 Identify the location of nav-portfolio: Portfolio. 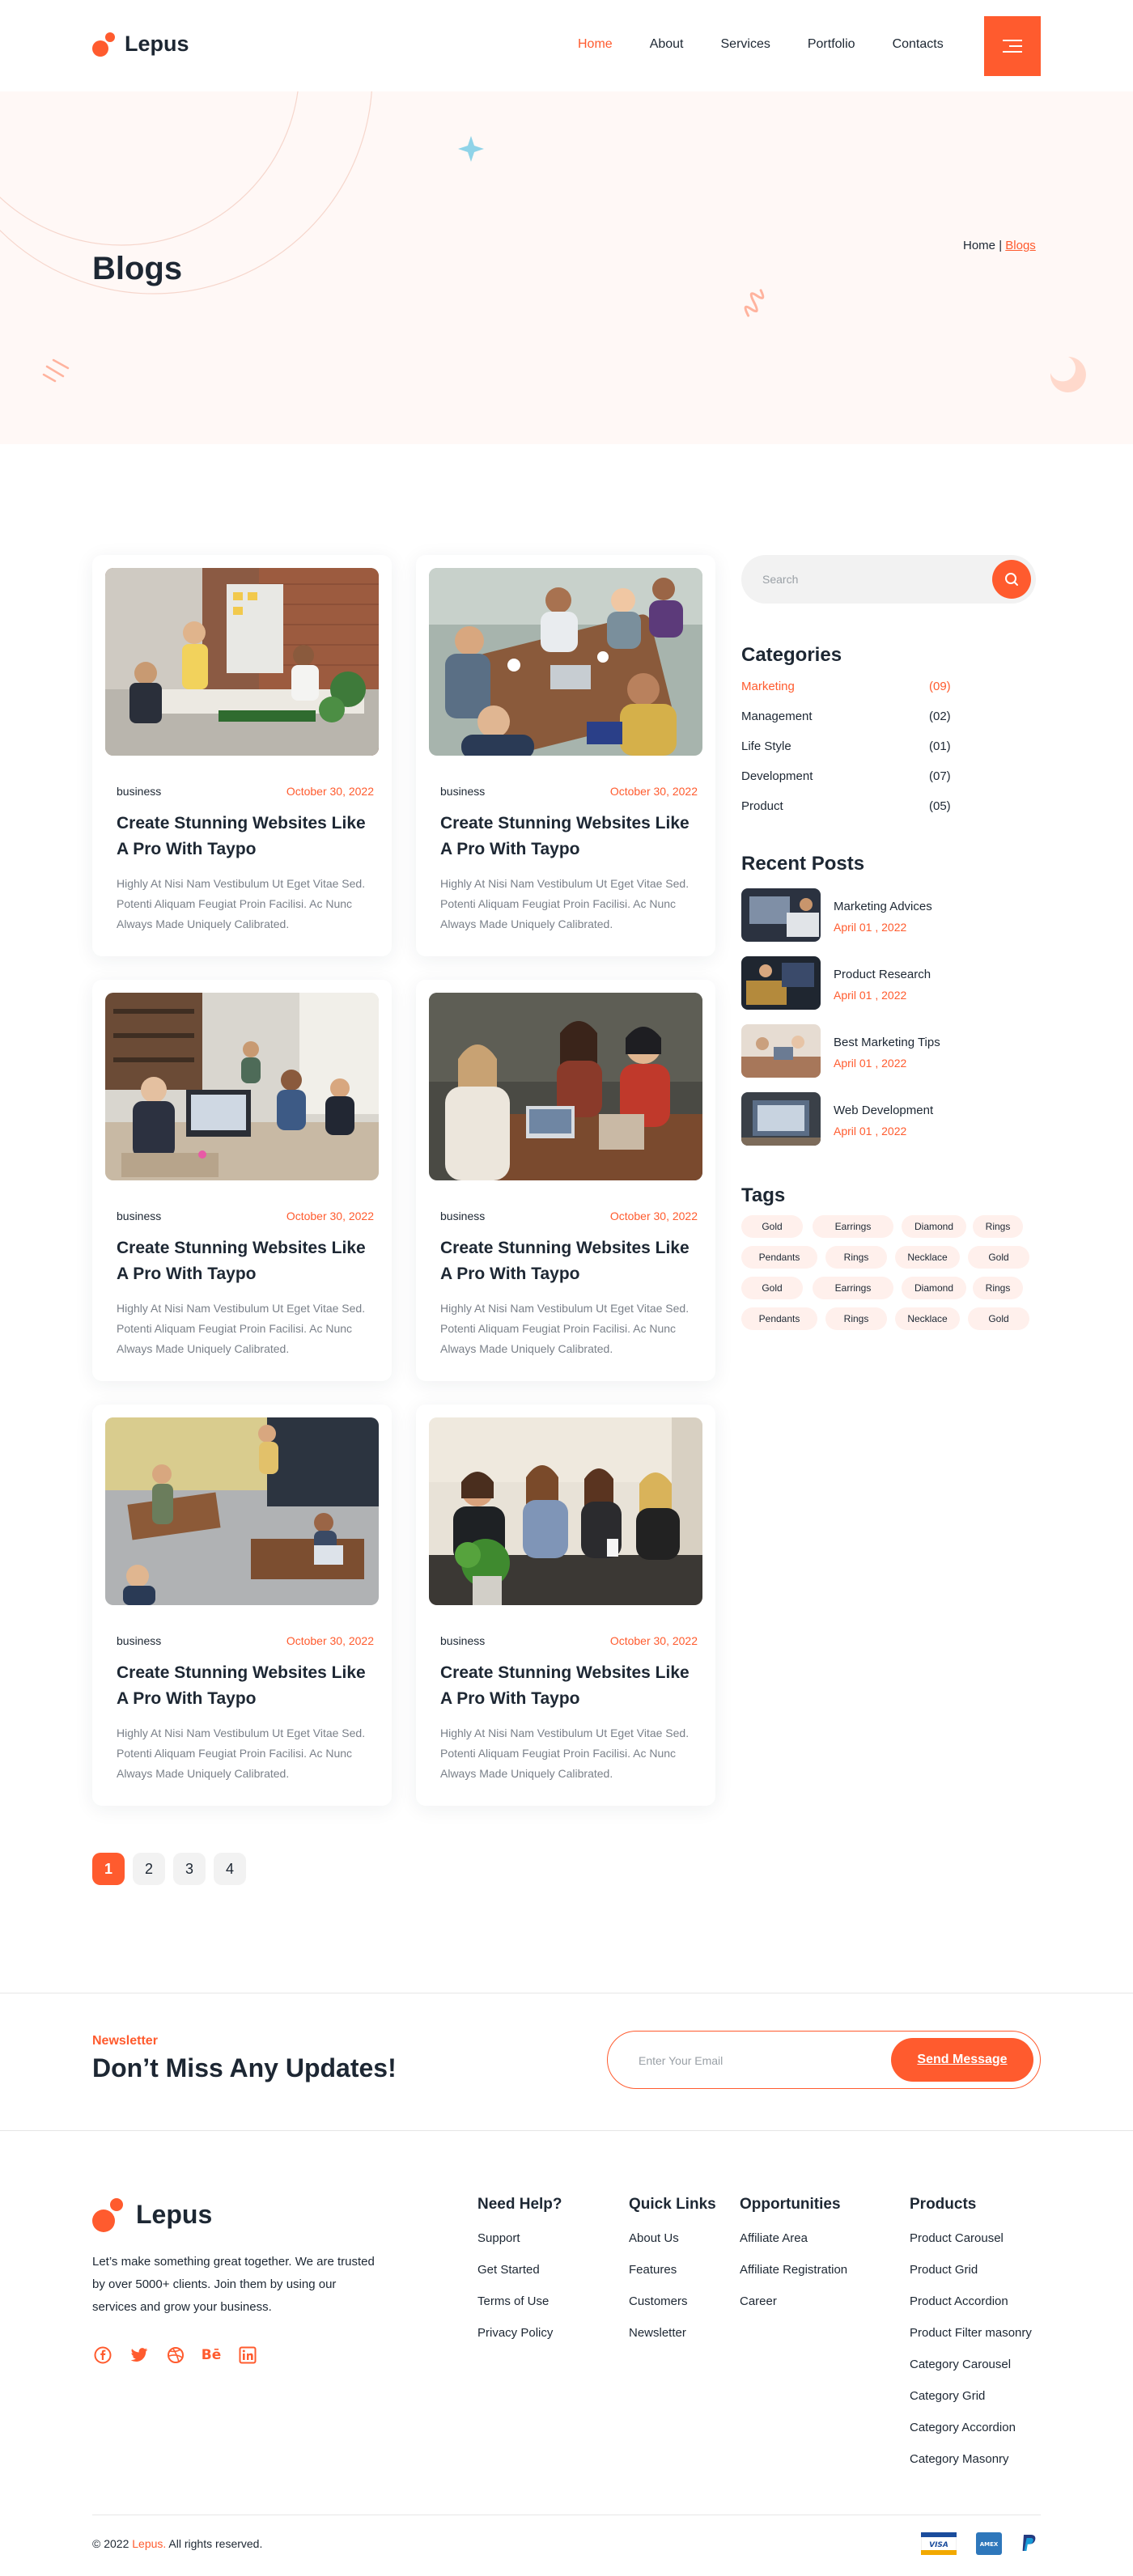
(831, 44).